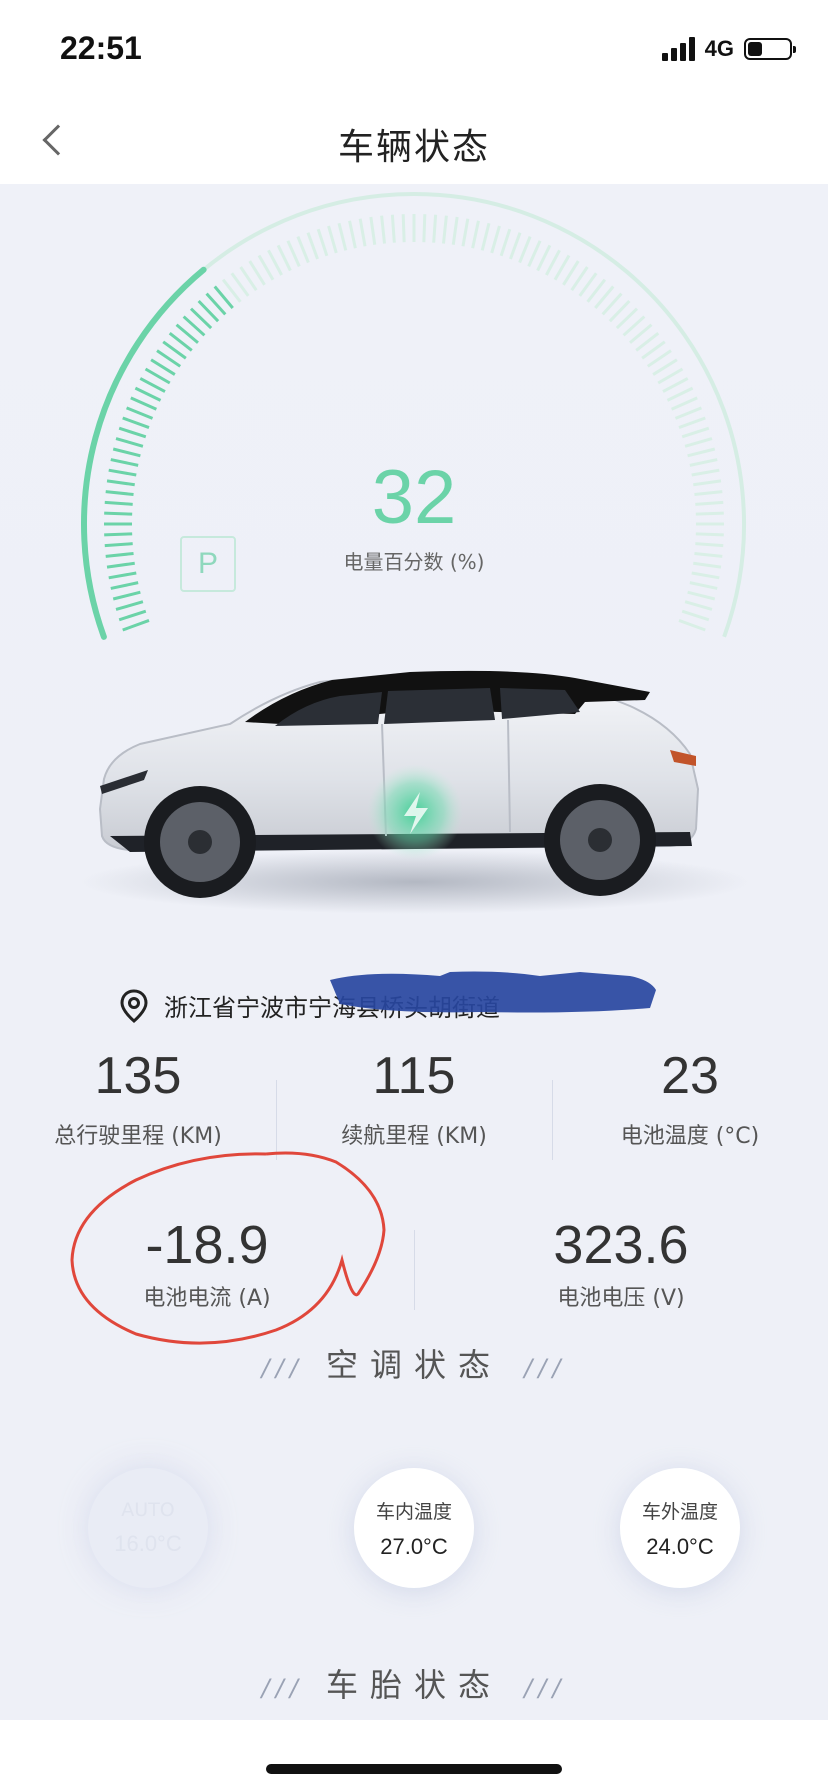  I want to click on stat-battery-temp: 23 电池温度 (°C), so click(690, 1105).